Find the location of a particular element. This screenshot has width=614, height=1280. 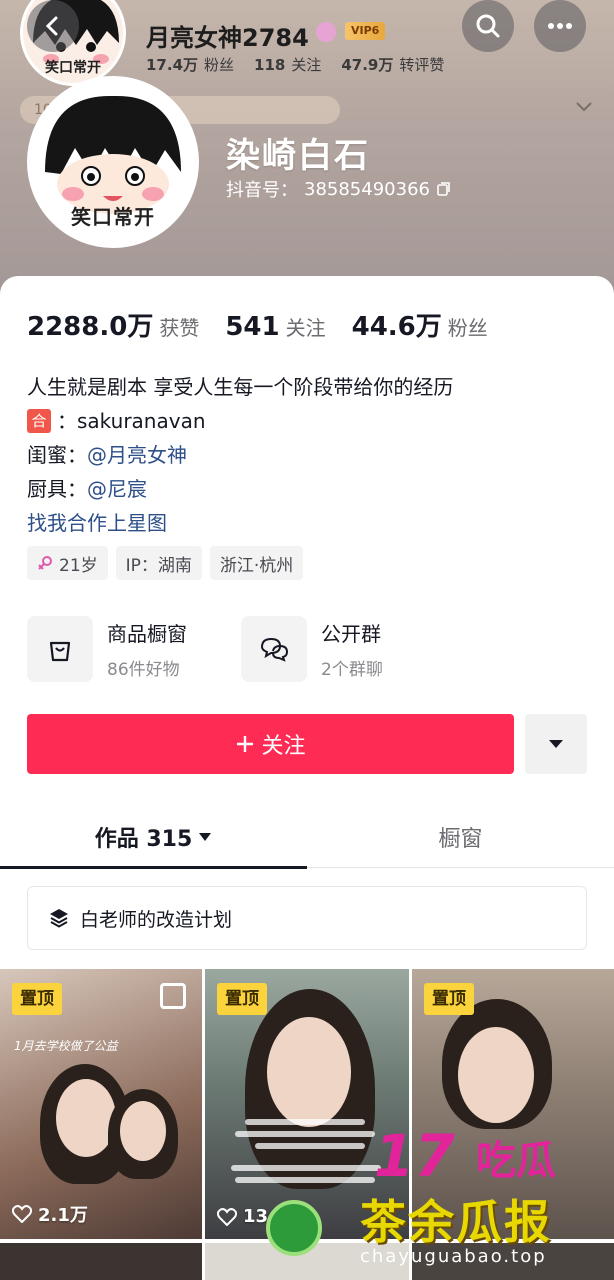

chat-bubbles-icon is located at coordinates (274, 649).